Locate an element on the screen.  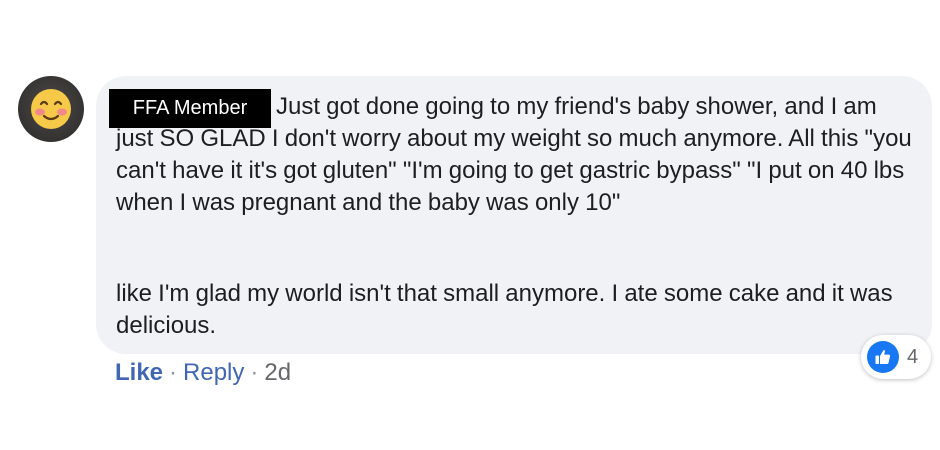
like-button: Like is located at coordinates (139, 372).